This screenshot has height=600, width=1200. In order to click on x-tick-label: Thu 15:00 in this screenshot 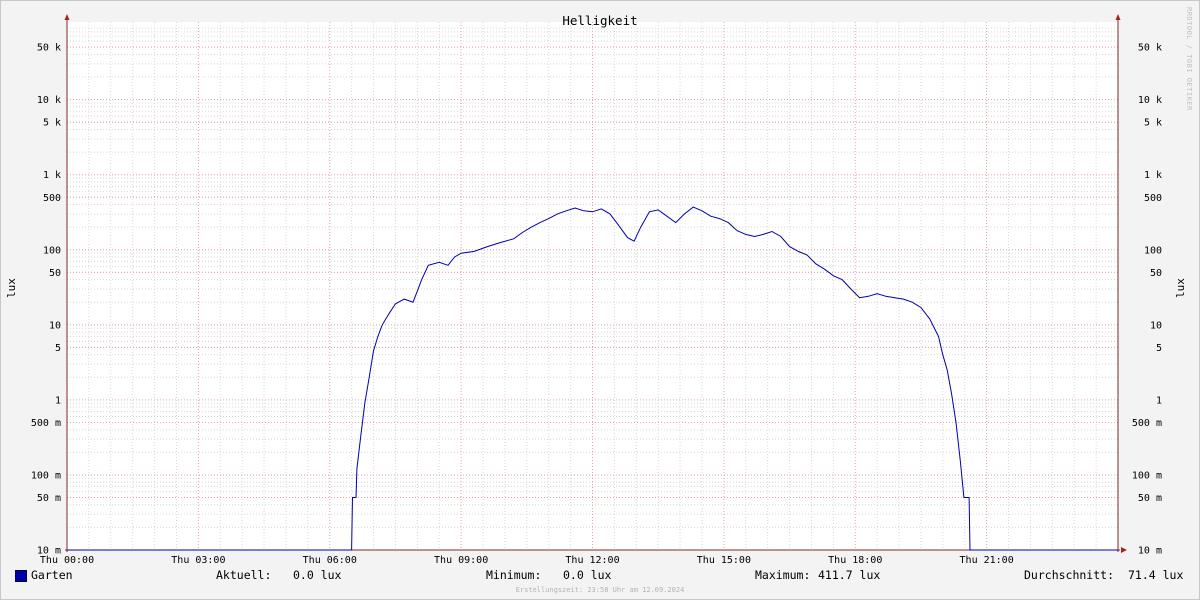, I will do `click(724, 560)`.